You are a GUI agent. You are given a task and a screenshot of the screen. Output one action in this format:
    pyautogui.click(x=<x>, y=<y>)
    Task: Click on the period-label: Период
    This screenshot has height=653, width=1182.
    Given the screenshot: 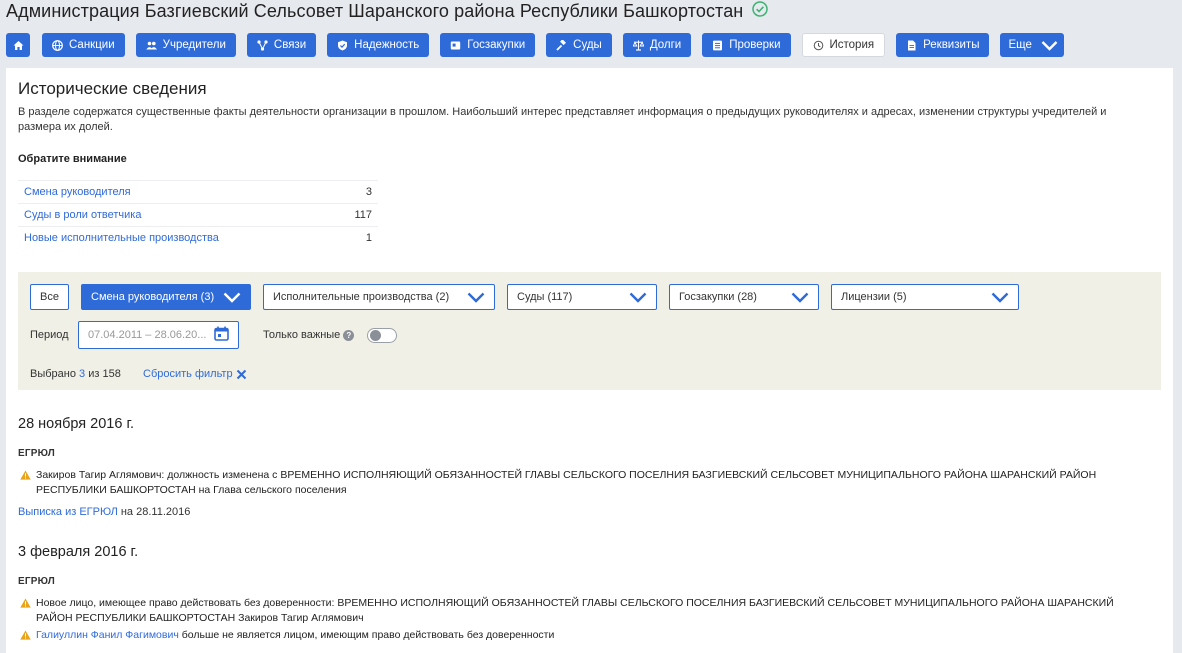 What is the action you would take?
    pyautogui.click(x=49, y=335)
    